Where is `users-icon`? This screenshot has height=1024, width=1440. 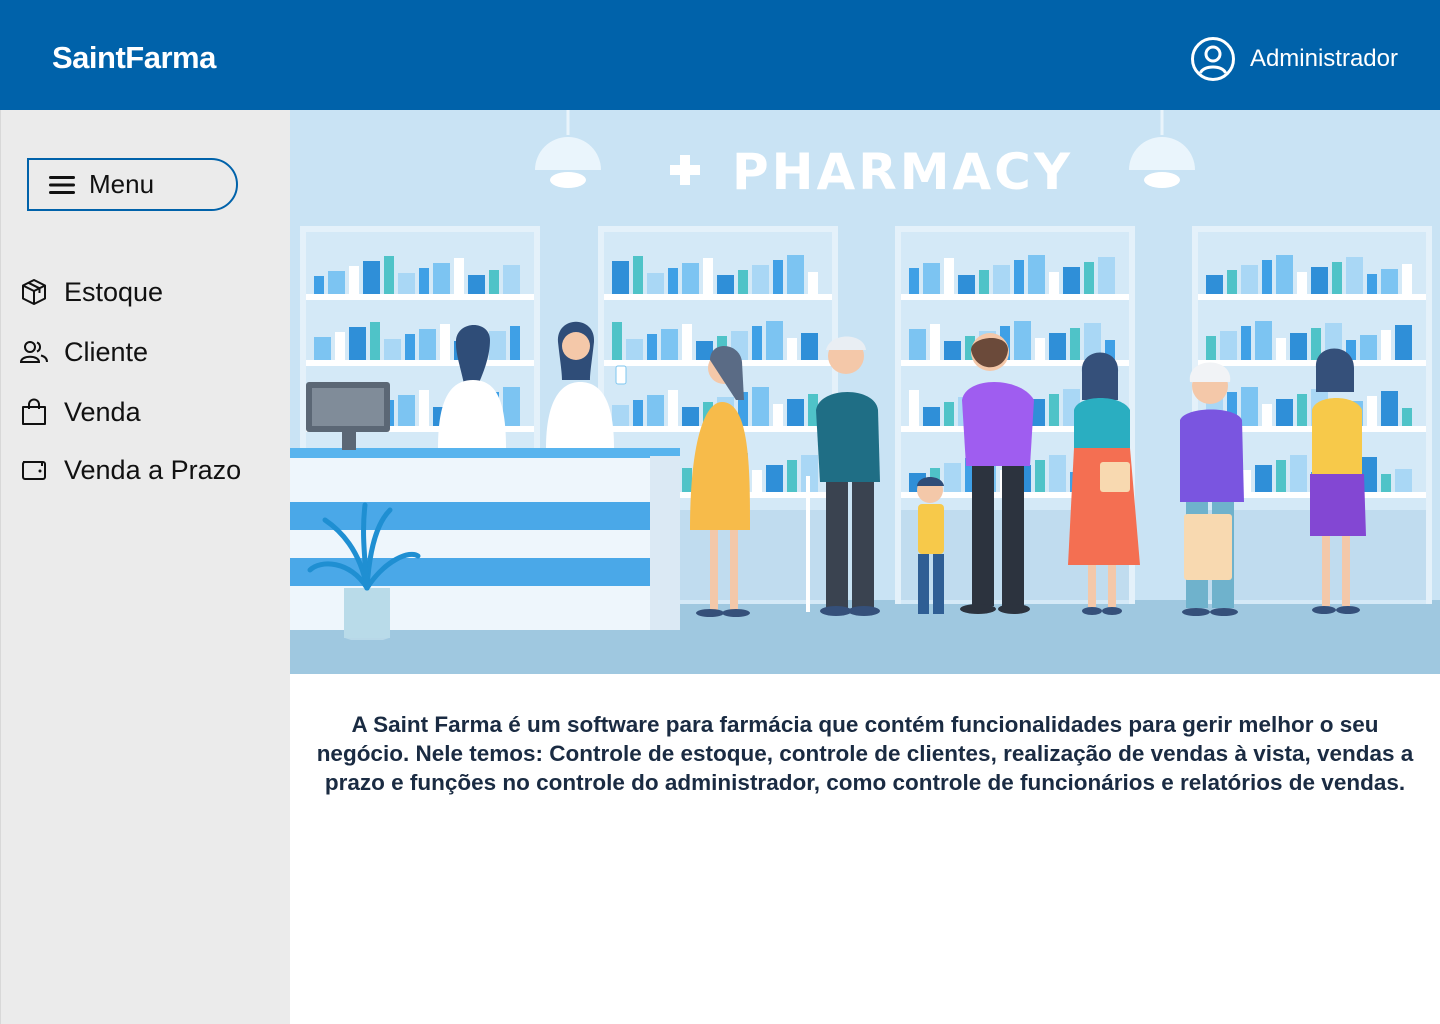 users-icon is located at coordinates (34, 352).